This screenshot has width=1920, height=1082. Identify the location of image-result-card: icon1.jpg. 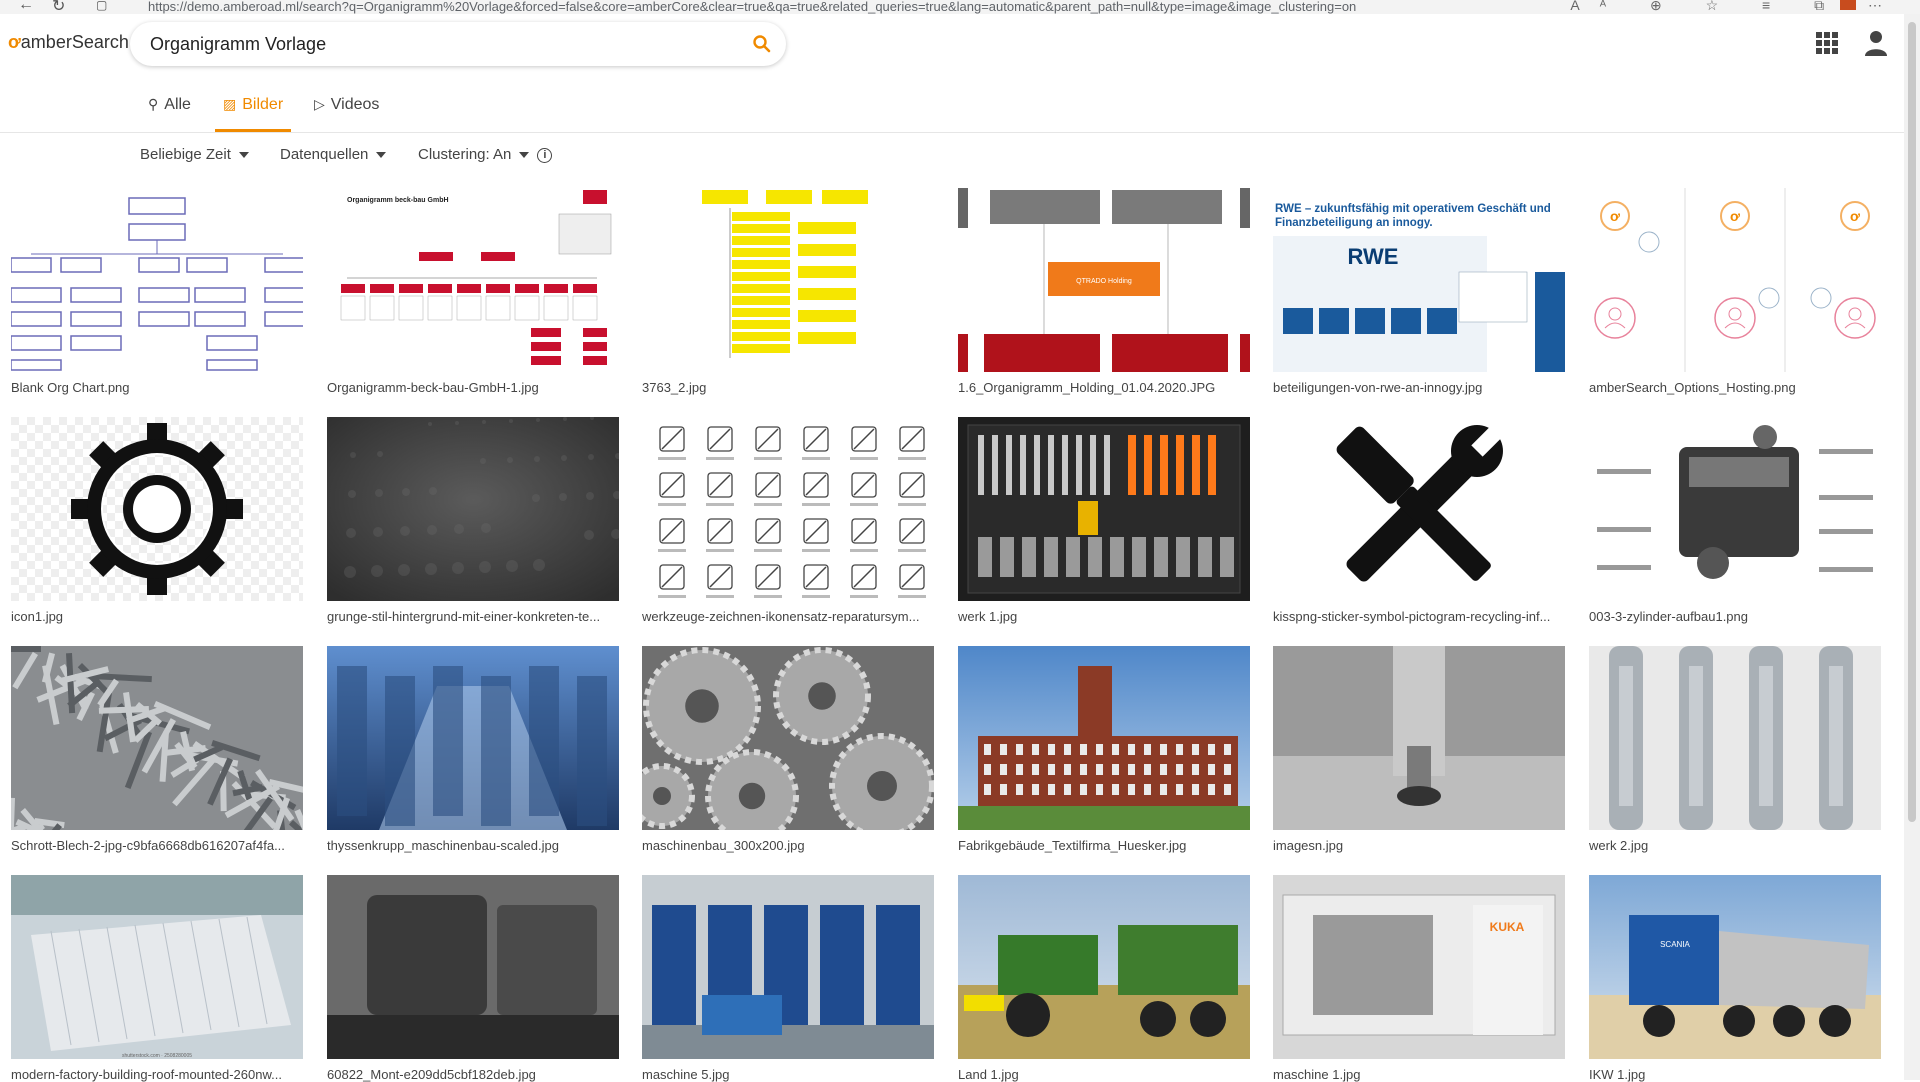
(157, 520).